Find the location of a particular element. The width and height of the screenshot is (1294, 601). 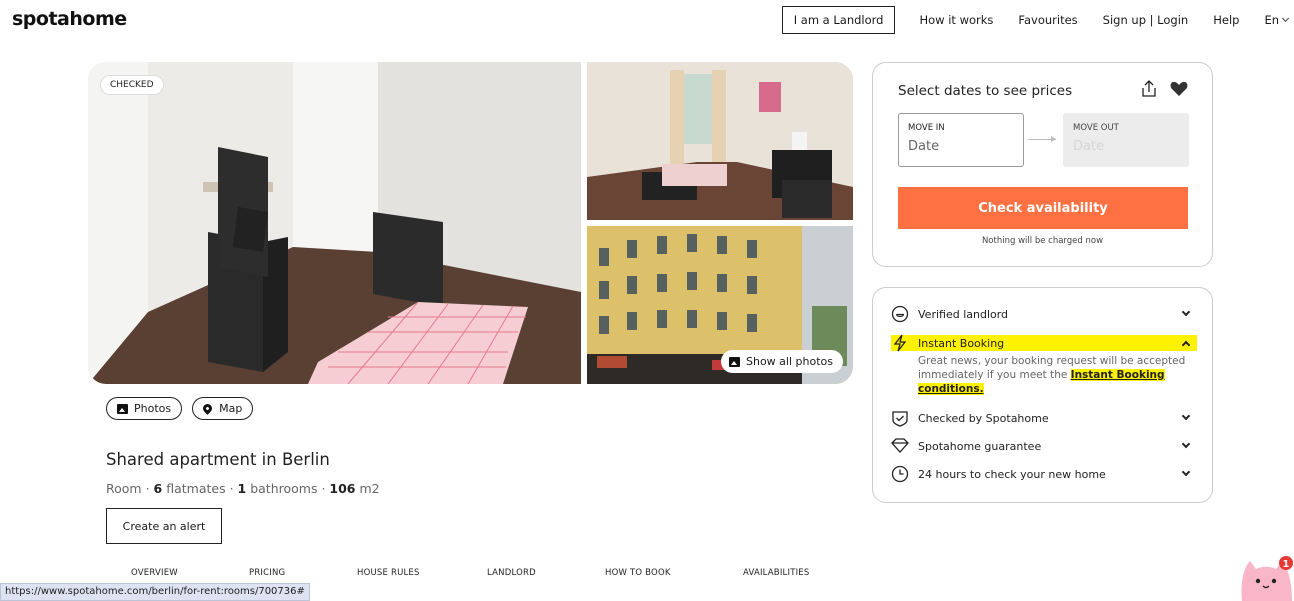

move-out-value: Date is located at coordinates (1089, 146).